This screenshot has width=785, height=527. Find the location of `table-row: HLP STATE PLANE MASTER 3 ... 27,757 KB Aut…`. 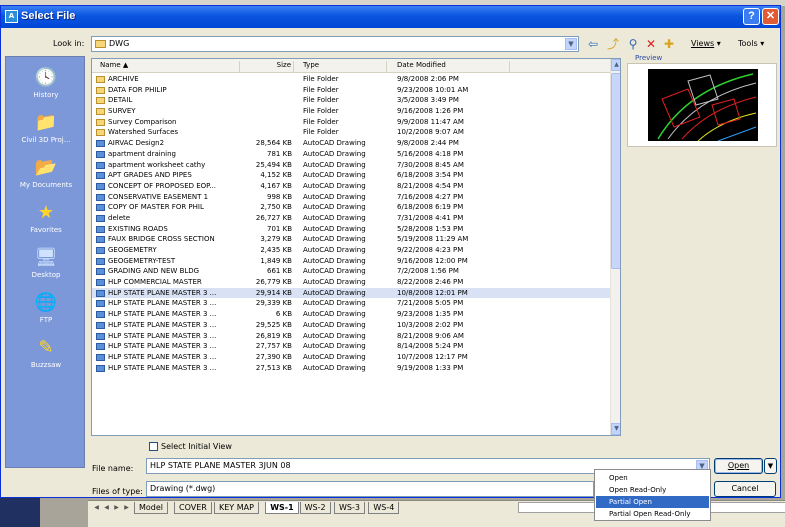

table-row: HLP STATE PLANE MASTER 3 ... 27,757 KB Aut… is located at coordinates (351, 346).